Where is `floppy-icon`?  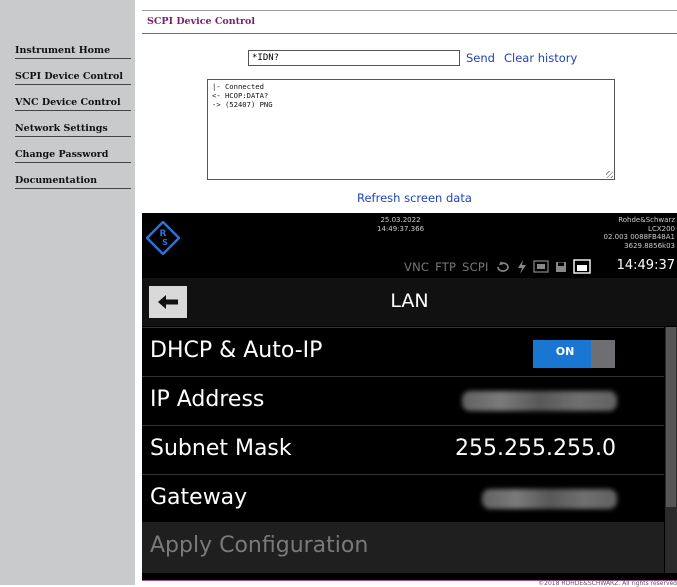
floppy-icon is located at coordinates (560, 266).